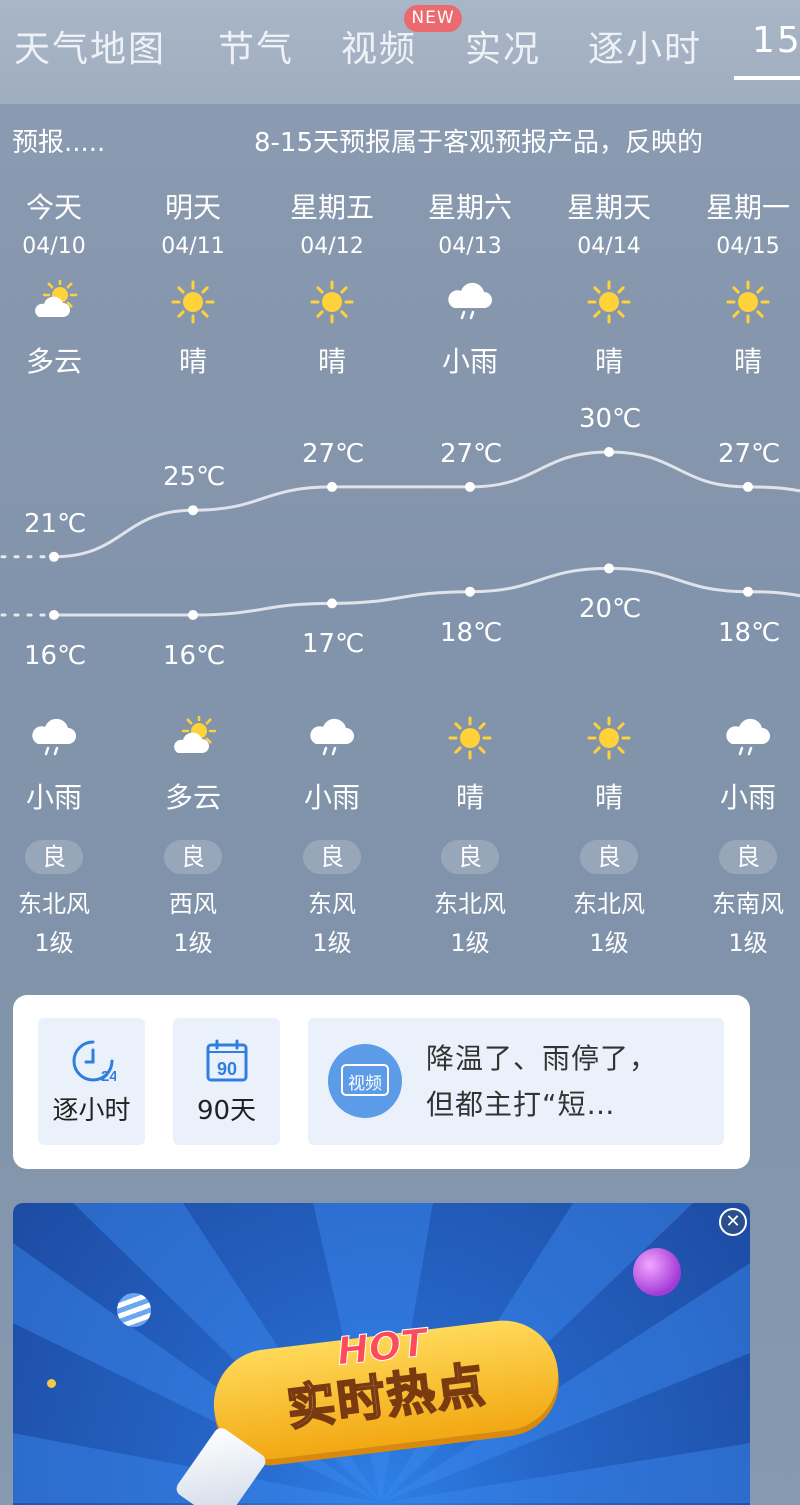 The image size is (800, 1505). Describe the element at coordinates (610, 609) in the screenshot. I see `low-temp-label: 20℃` at that location.